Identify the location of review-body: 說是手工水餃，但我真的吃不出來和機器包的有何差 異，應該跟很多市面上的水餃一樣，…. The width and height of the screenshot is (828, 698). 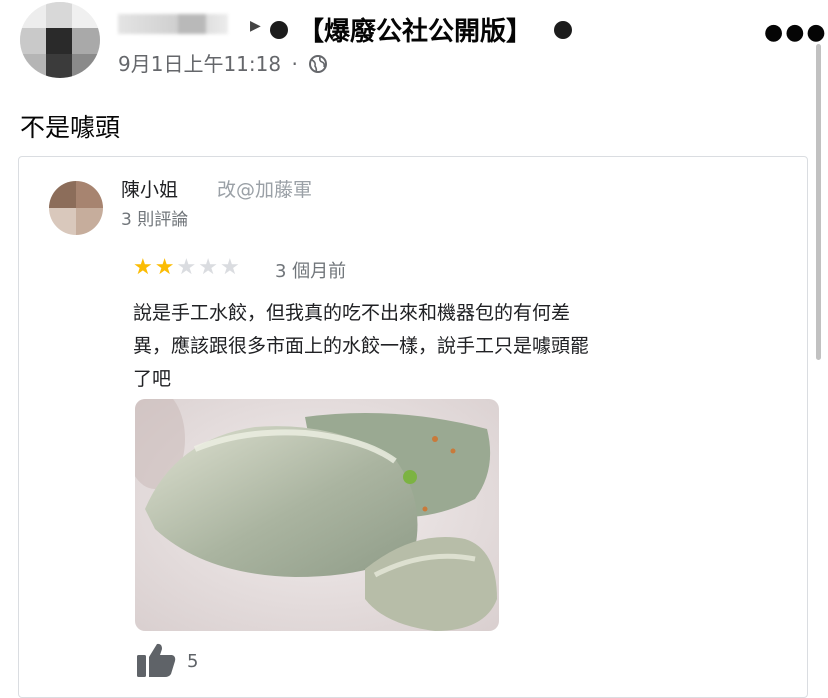
(413, 346).